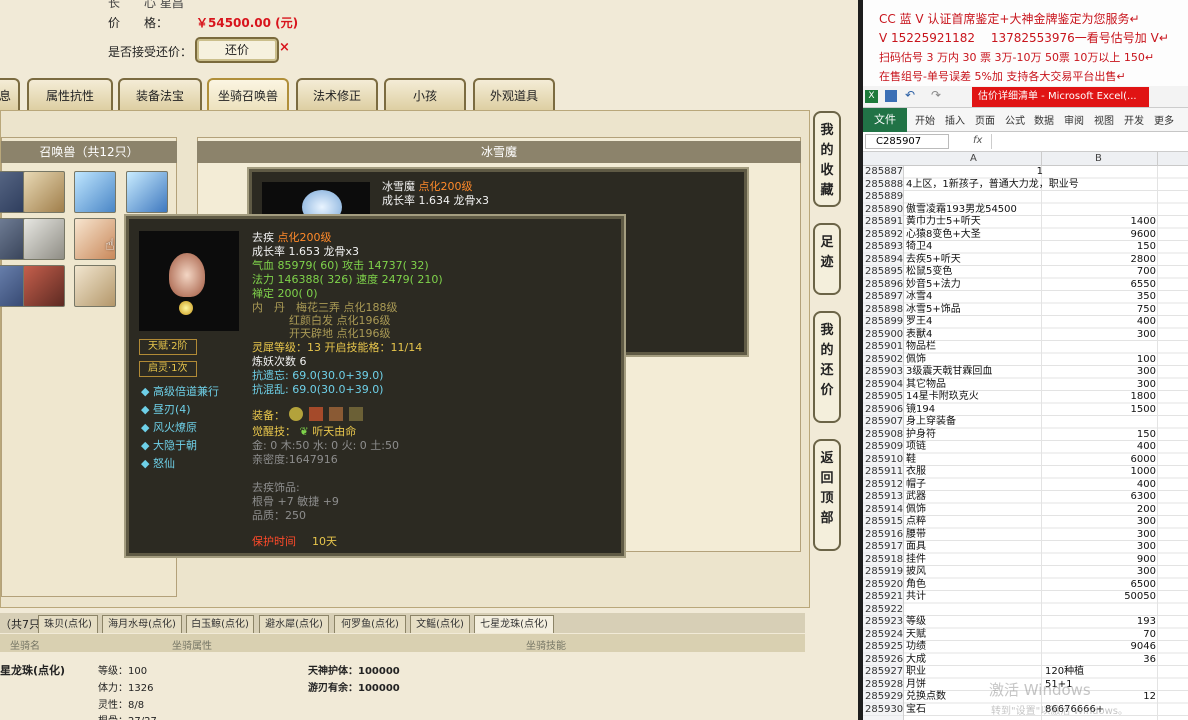  What do you see at coordinates (884, 560) in the screenshot?
I see `row-number: 285918` at bounding box center [884, 560].